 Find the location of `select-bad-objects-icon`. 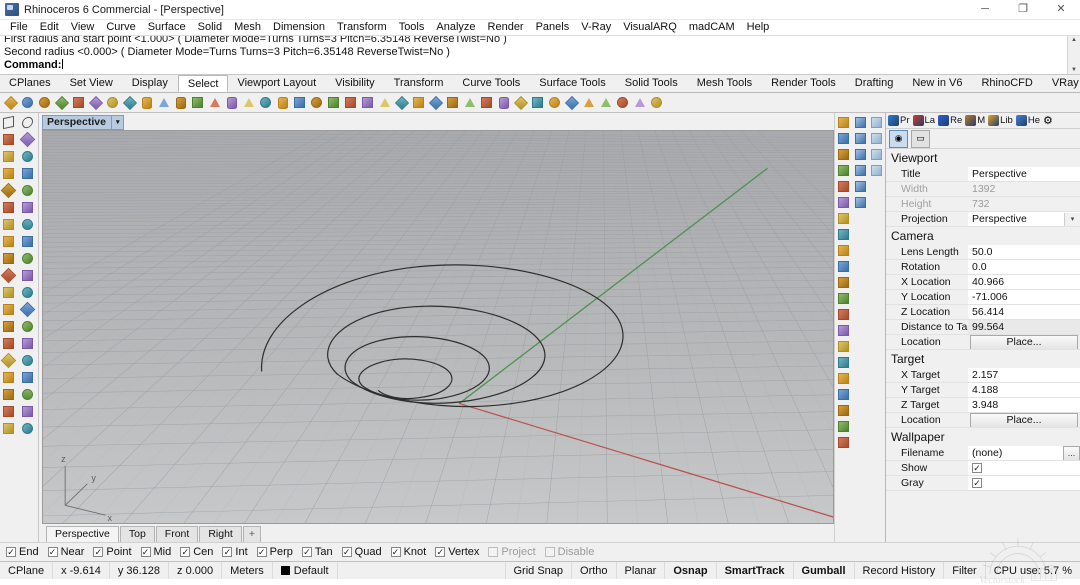

select-bad-objects-icon is located at coordinates (333, 102).